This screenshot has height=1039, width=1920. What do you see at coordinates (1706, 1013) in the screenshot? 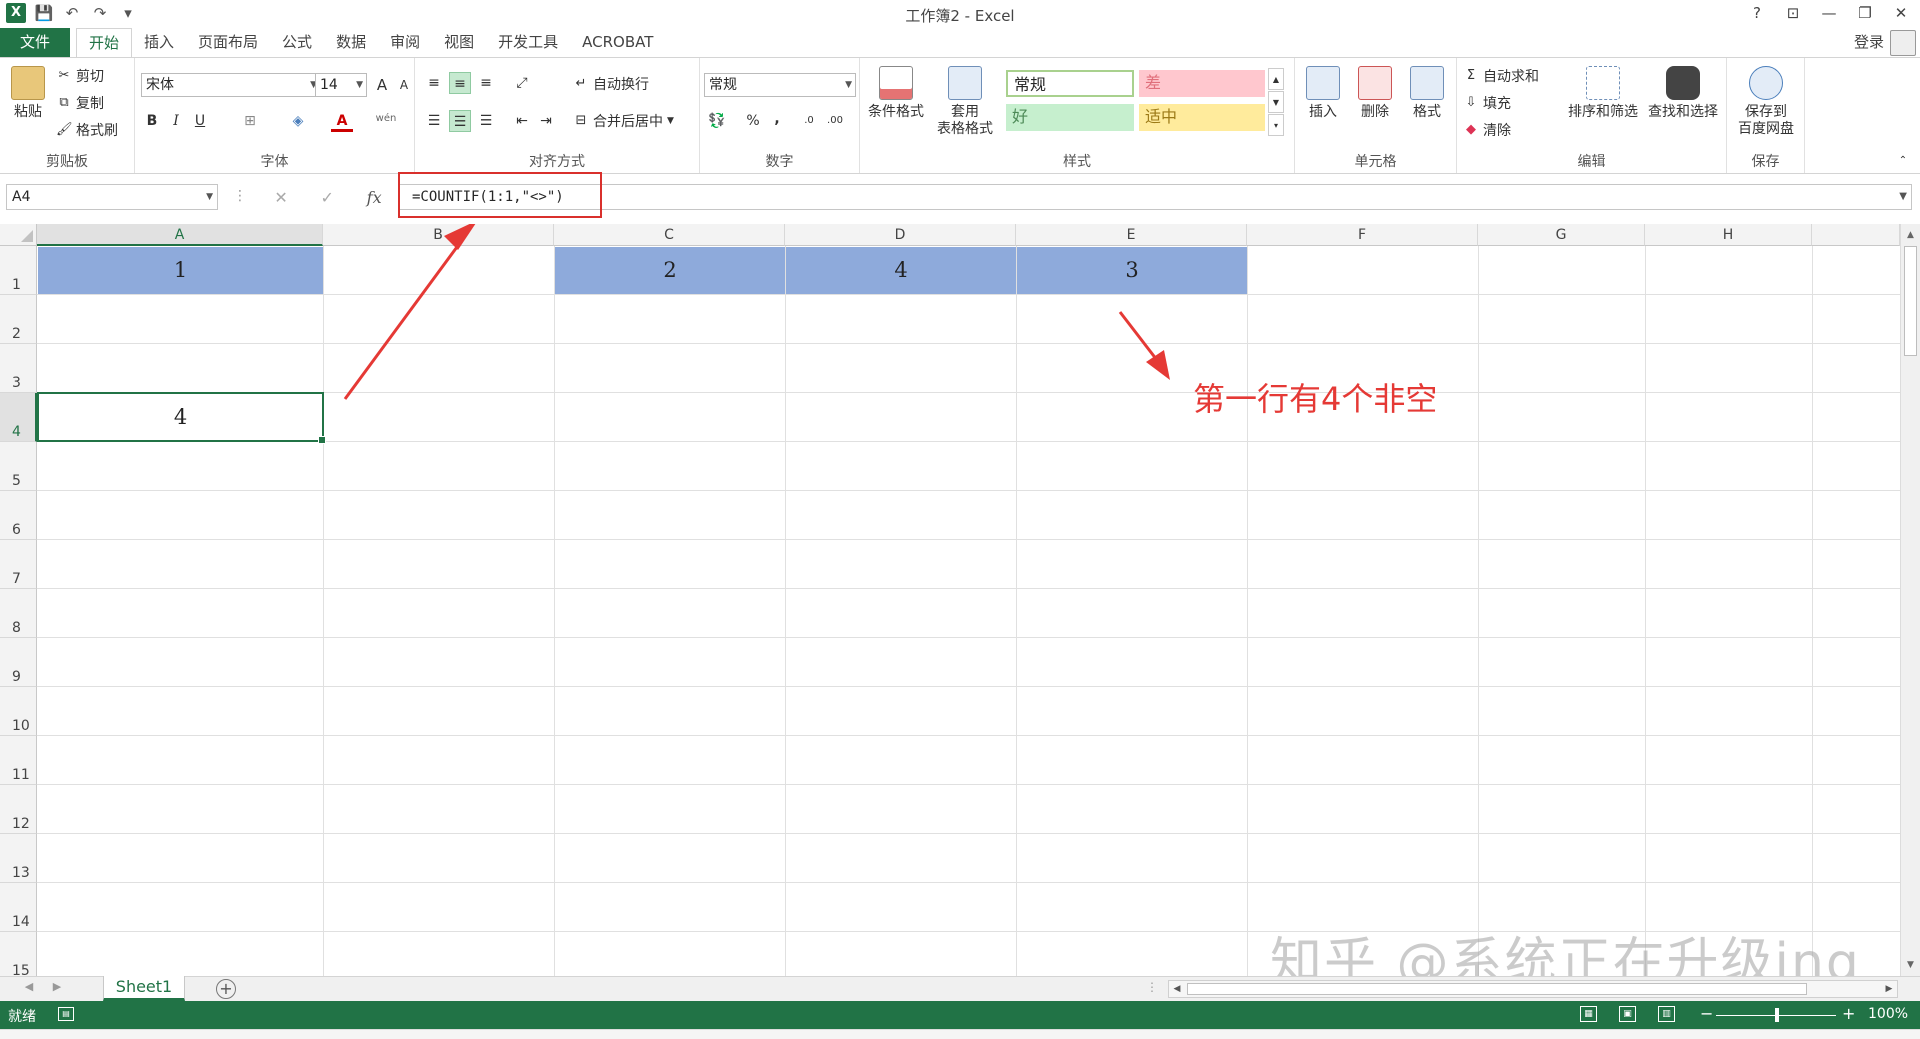
I see `zoom-out-button: −` at bounding box center [1706, 1013].